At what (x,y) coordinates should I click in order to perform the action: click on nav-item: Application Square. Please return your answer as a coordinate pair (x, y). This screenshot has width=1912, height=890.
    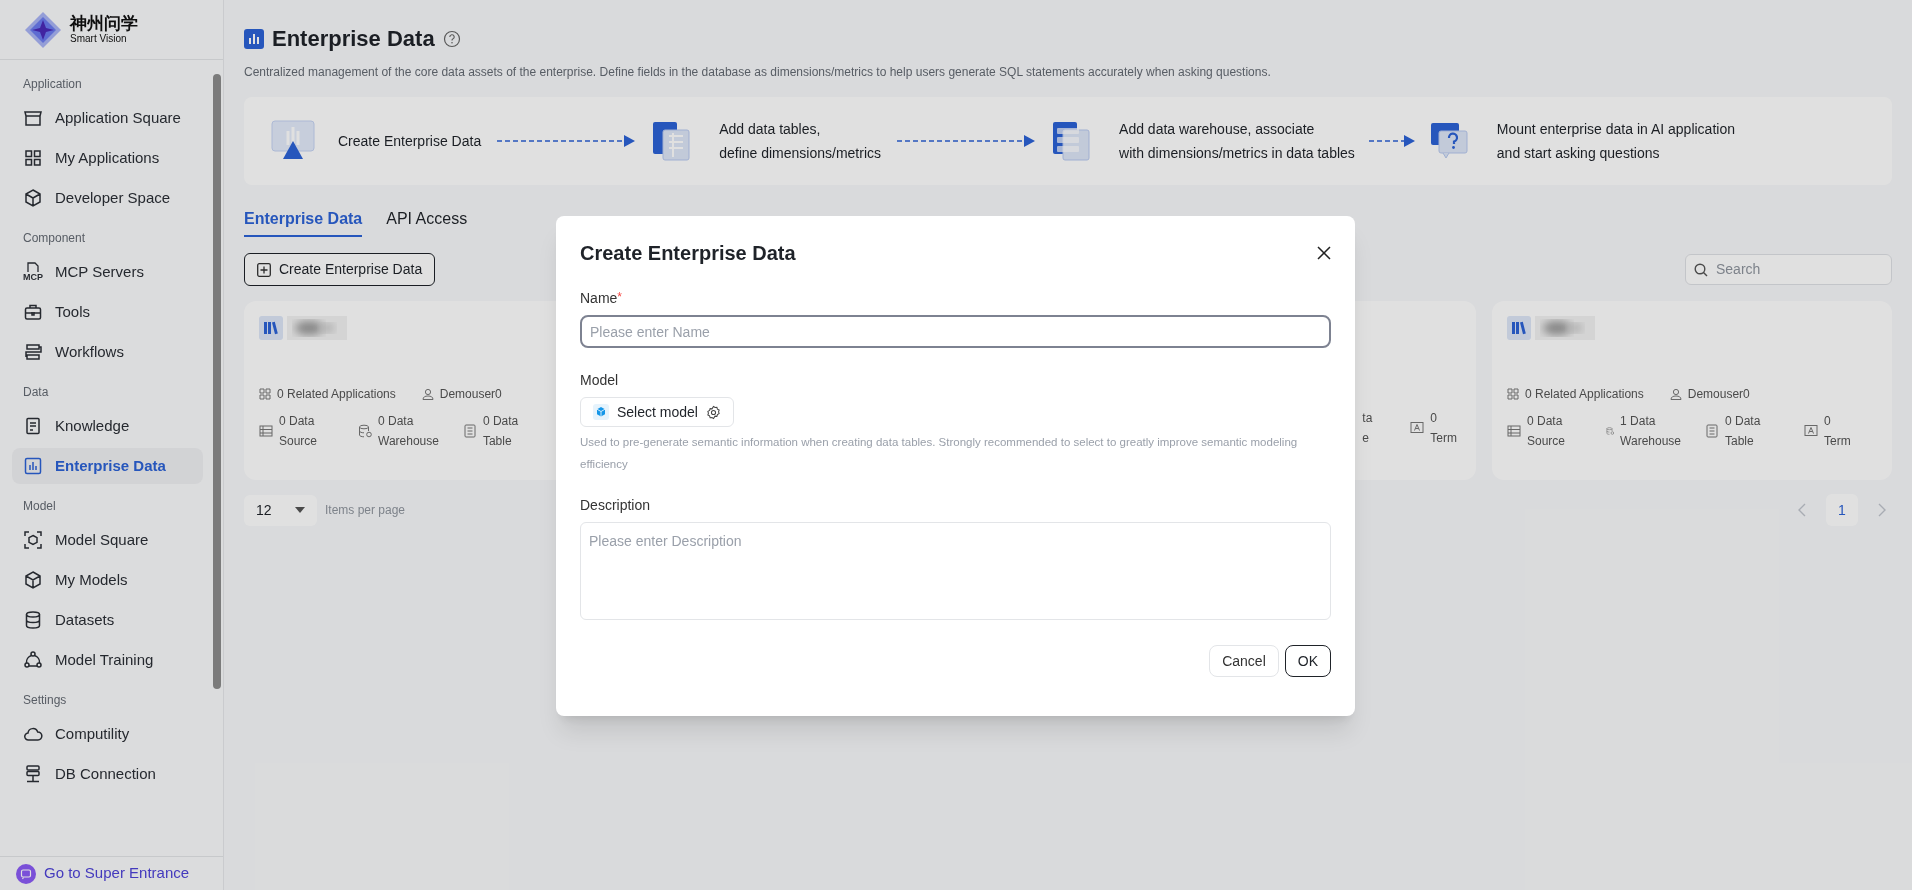
    Looking at the image, I should click on (107, 118).